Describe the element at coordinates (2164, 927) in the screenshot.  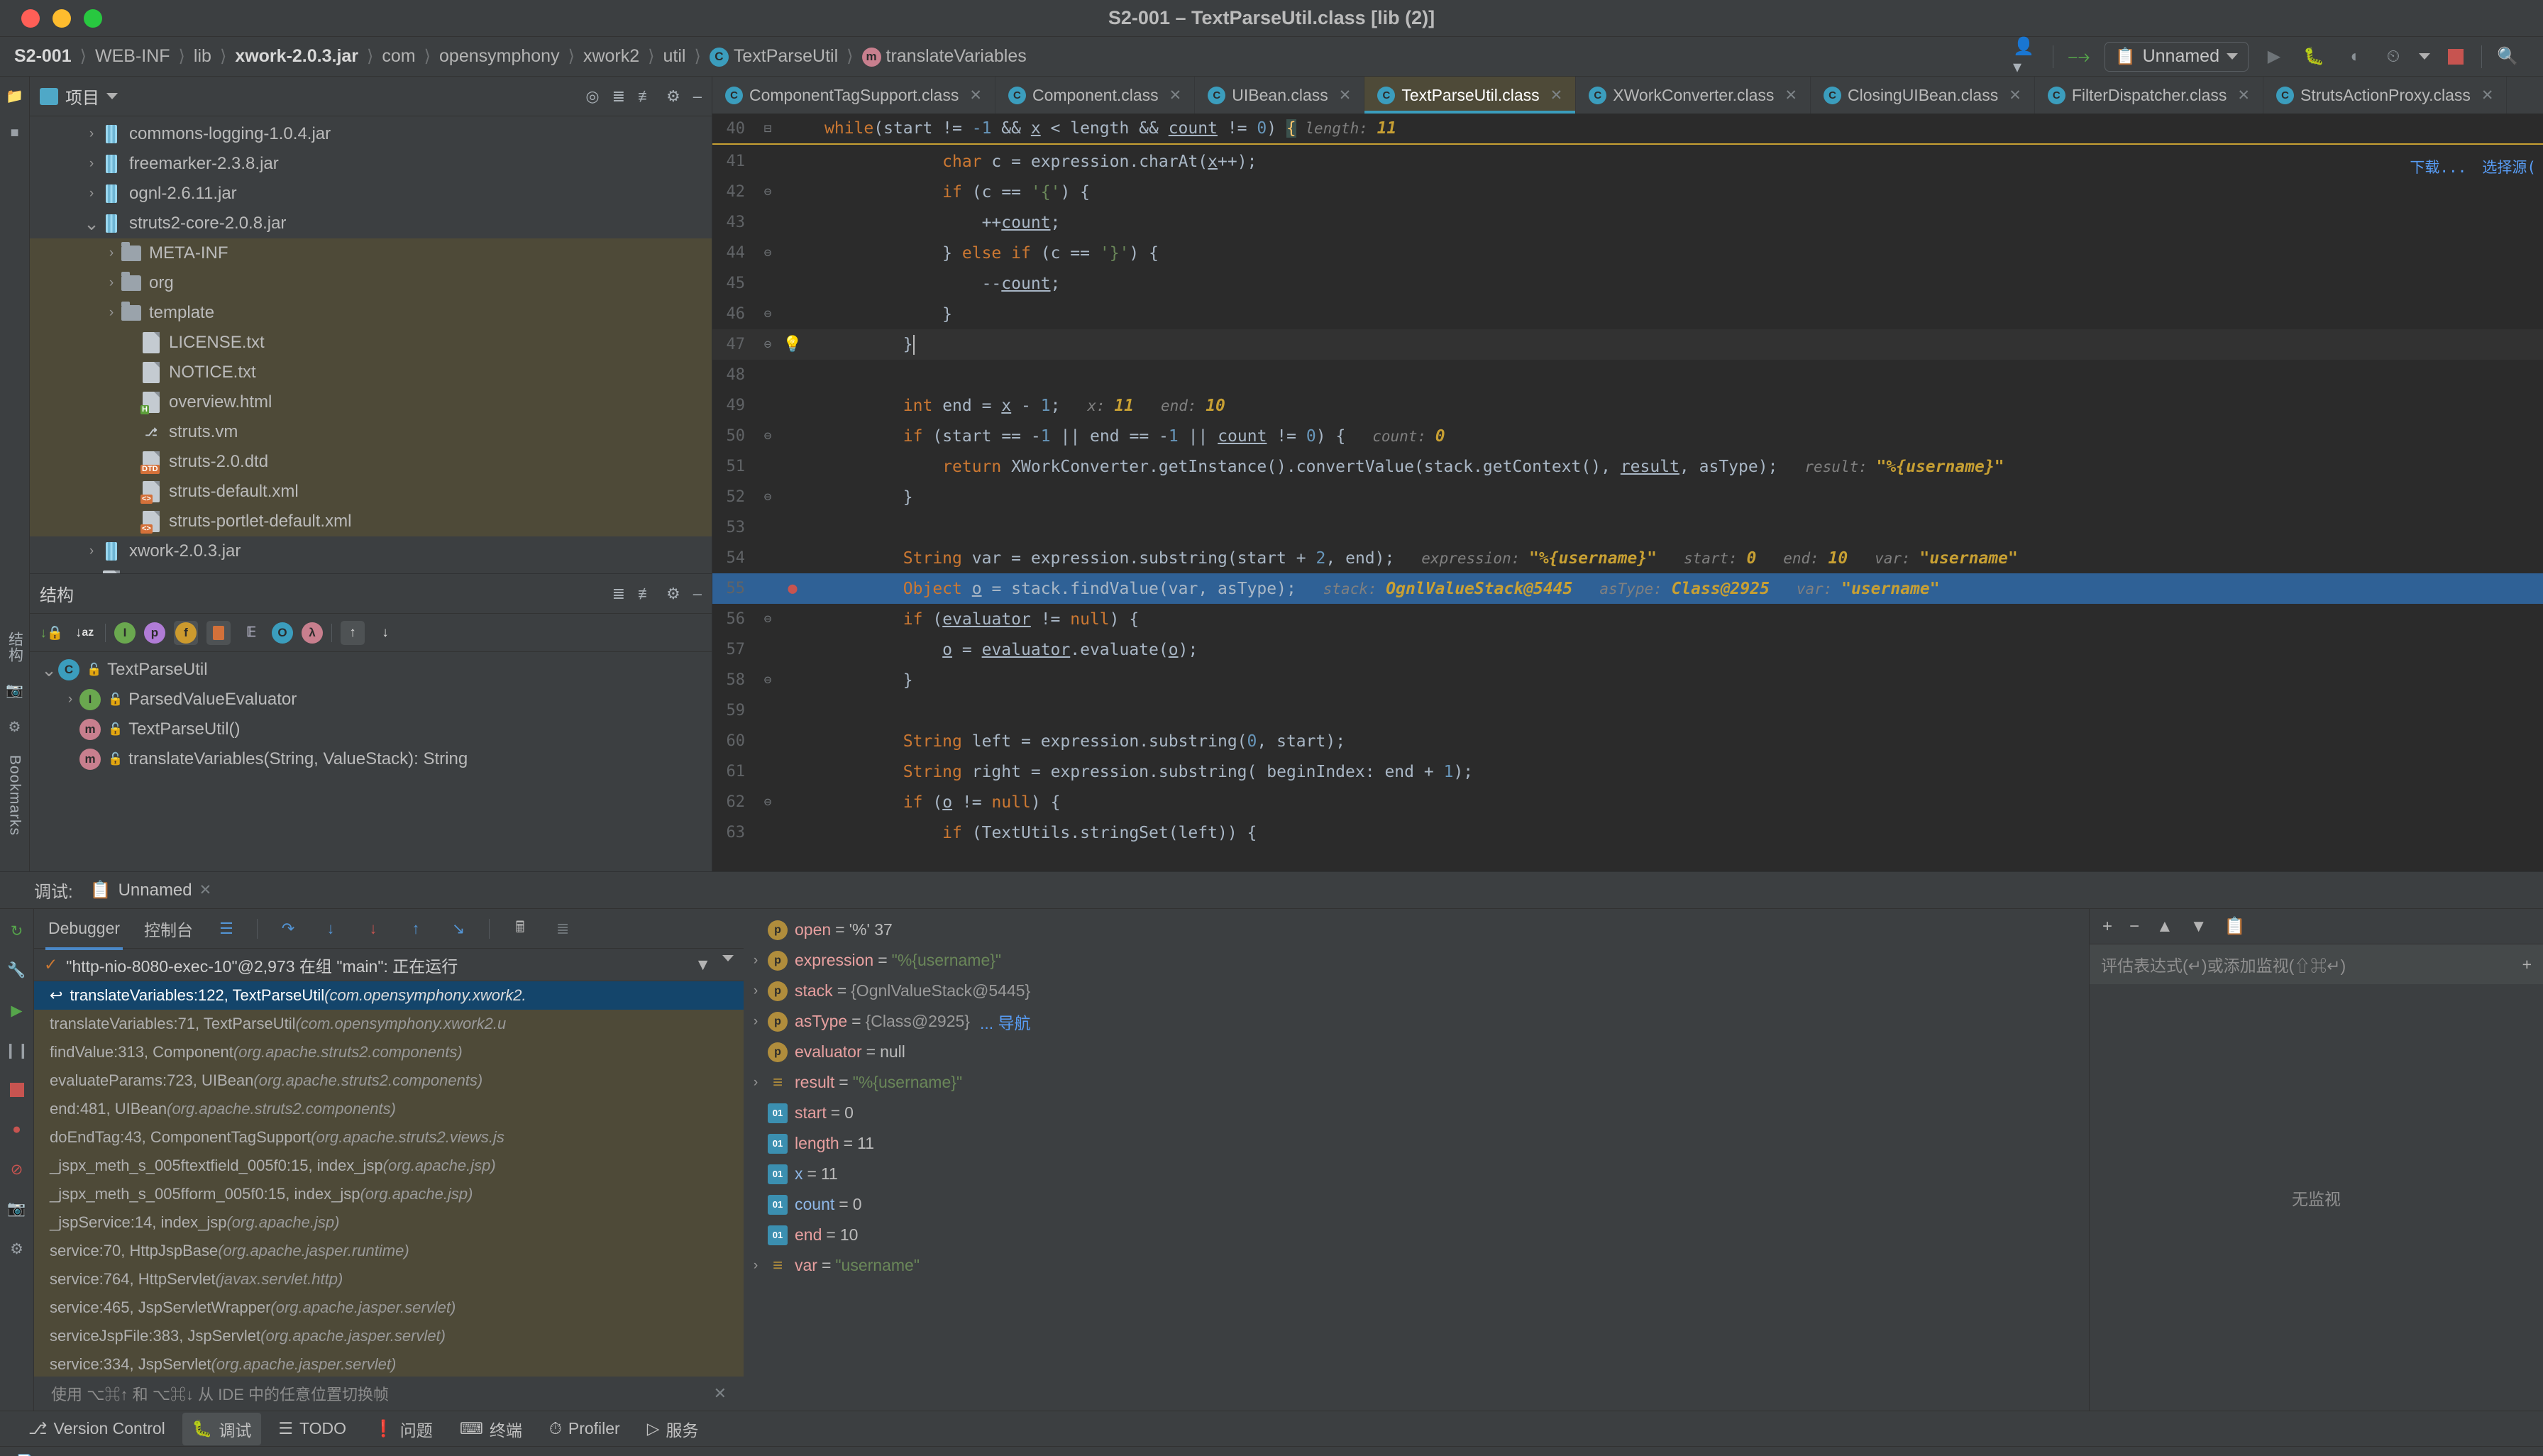
I see `move-up-icon: ▲` at that location.